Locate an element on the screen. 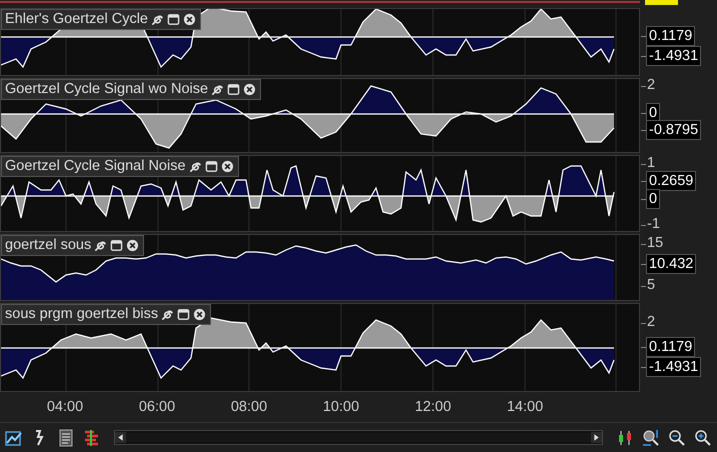 Image resolution: width=717 pixels, height=452 pixels. value-label: 0 is located at coordinates (653, 199).